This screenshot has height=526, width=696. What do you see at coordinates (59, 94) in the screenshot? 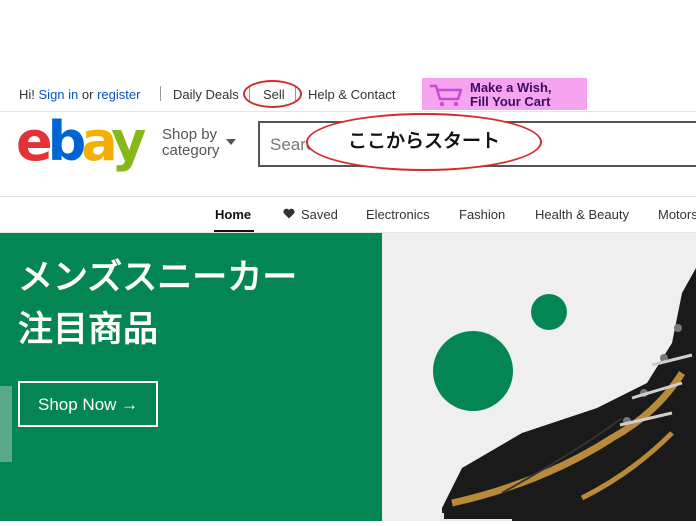
I see `sign-in-link: Sign in` at bounding box center [59, 94].